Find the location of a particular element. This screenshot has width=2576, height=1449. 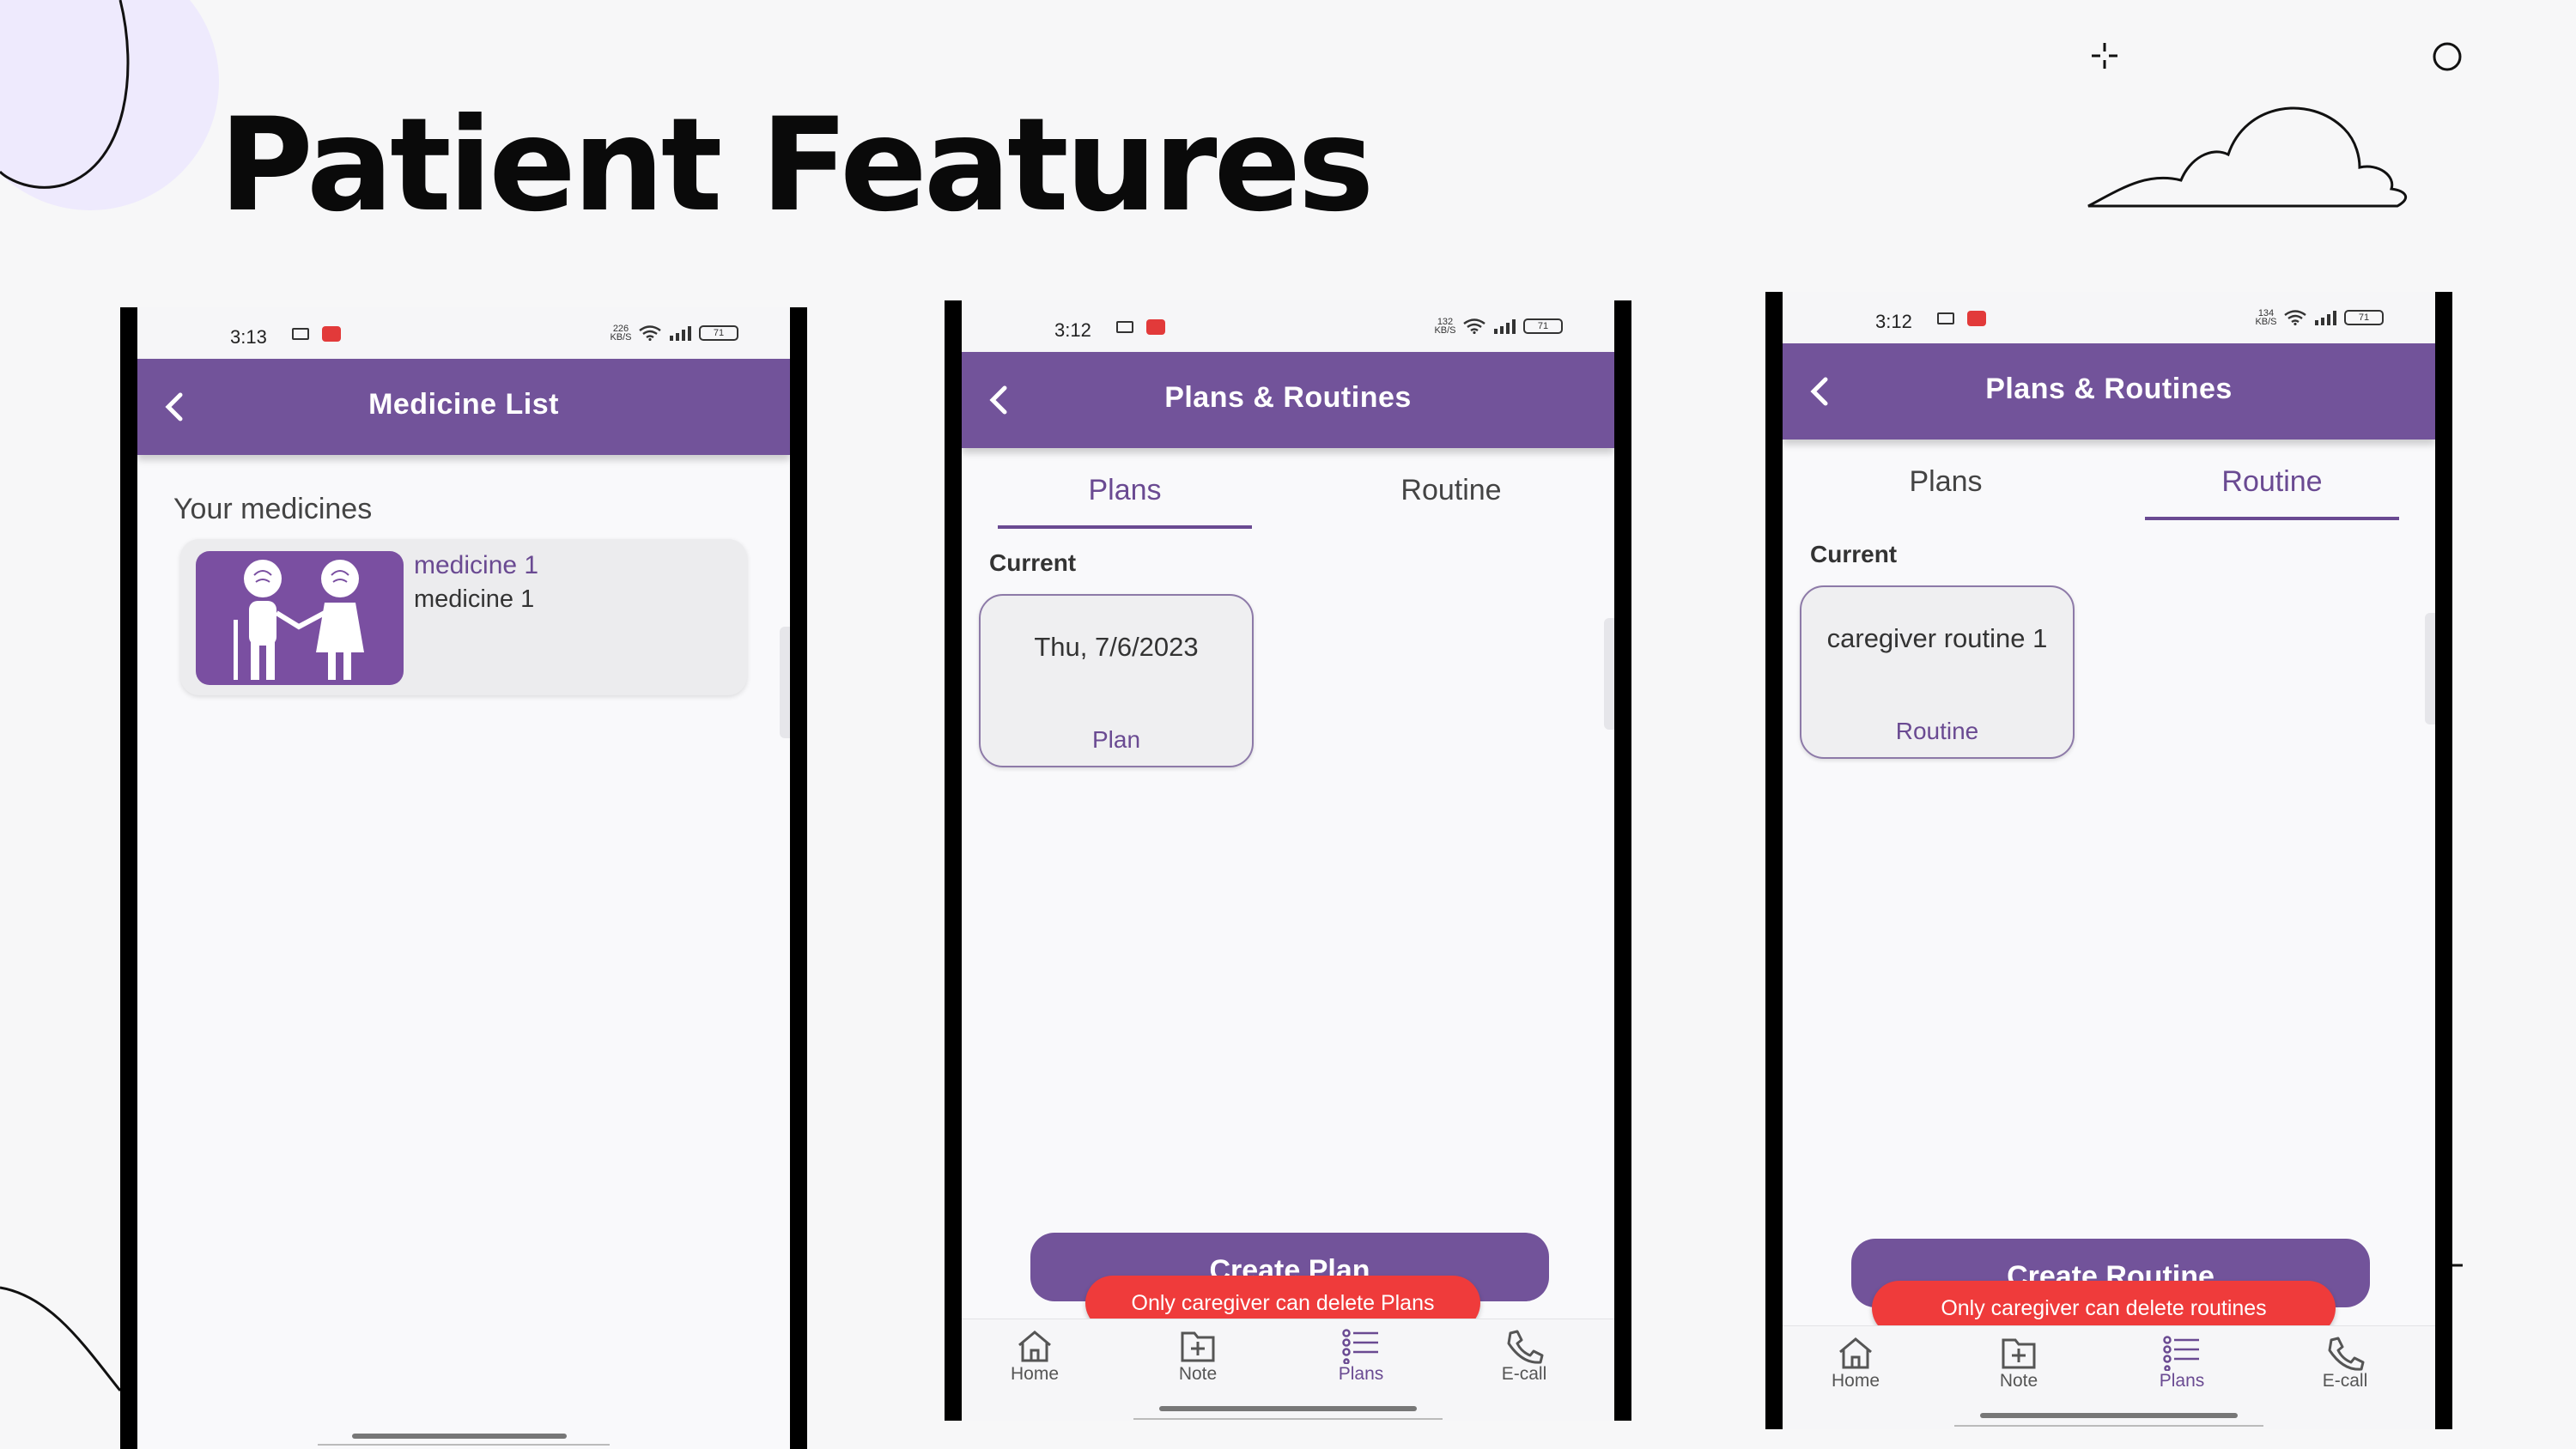

plan-card: Thu, 7/6/2023 Plan is located at coordinates (1116, 680).